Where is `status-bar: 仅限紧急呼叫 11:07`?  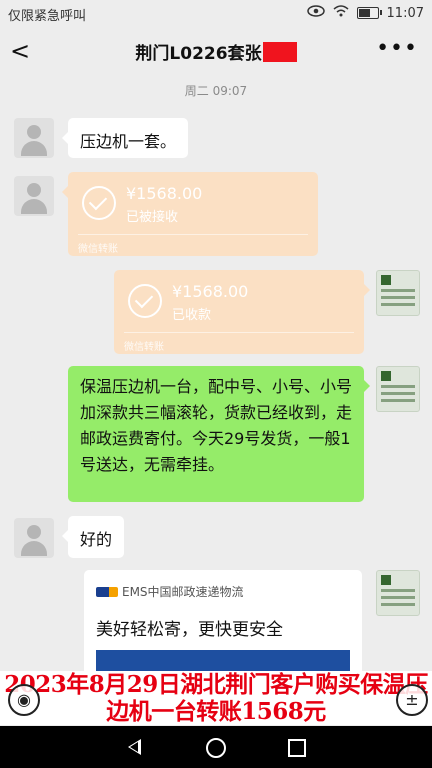 status-bar: 仅限紧急呼叫 11:07 is located at coordinates (216, 13).